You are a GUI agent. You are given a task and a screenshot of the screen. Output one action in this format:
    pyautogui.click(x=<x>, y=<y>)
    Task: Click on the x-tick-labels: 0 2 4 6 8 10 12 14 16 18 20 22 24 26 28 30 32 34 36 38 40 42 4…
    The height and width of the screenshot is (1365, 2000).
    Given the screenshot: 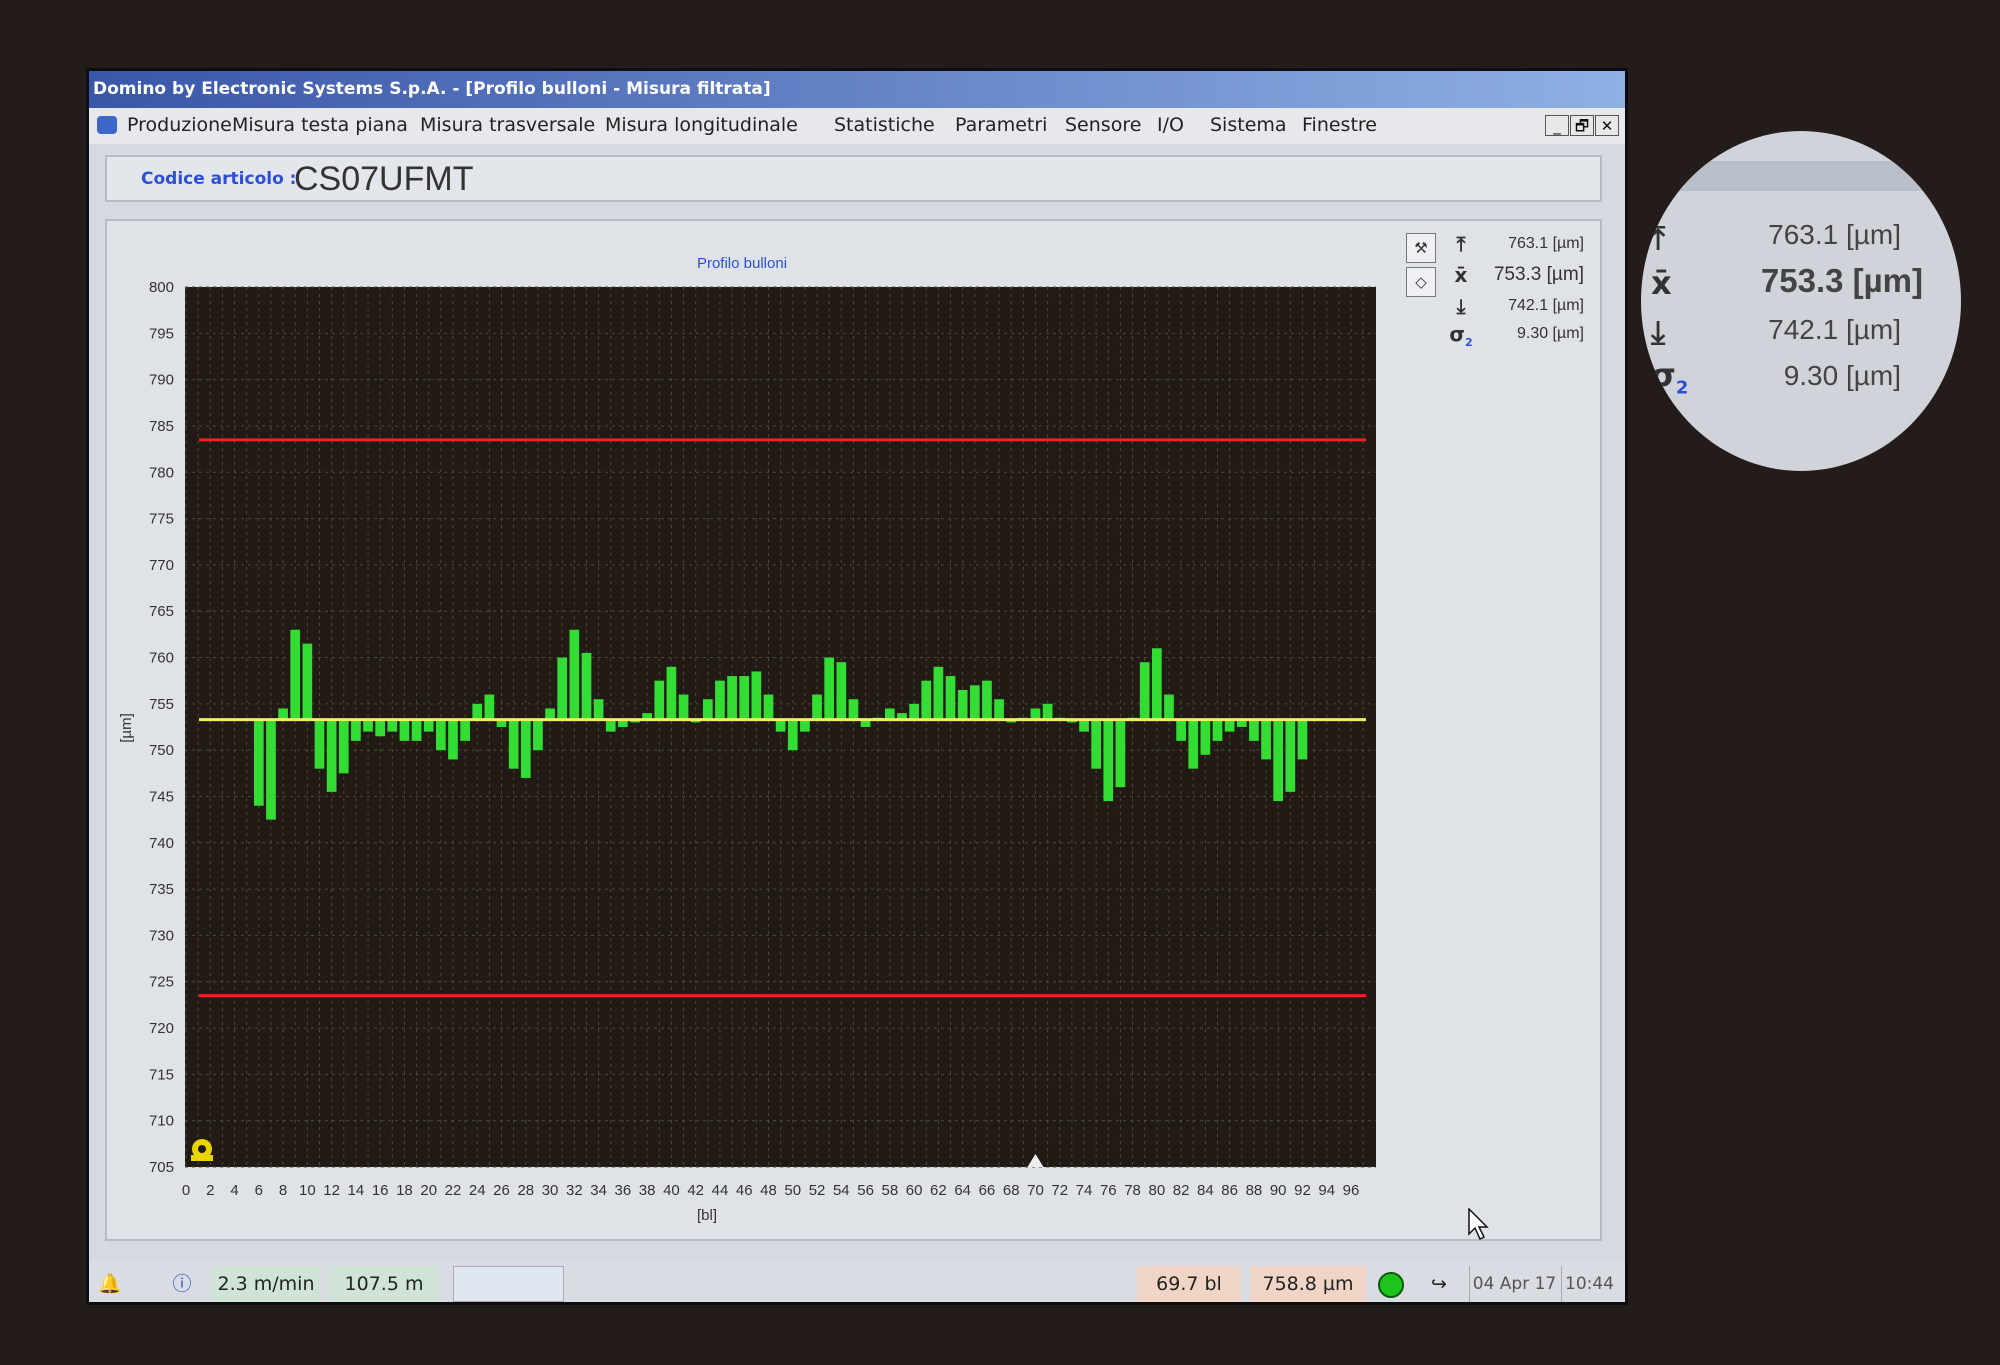 What is the action you would take?
    pyautogui.click(x=771, y=1190)
    